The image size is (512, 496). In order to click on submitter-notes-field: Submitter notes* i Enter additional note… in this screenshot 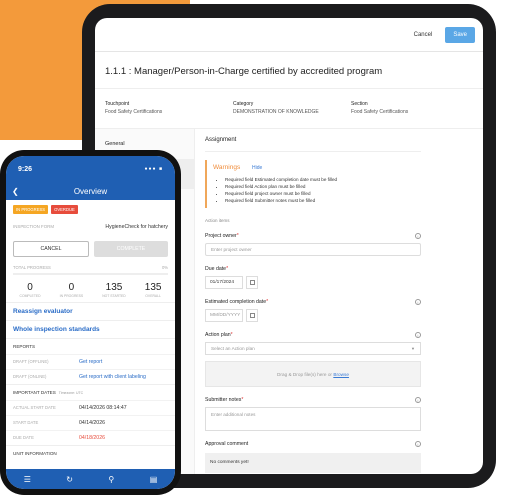, I will do `click(313, 414)`.